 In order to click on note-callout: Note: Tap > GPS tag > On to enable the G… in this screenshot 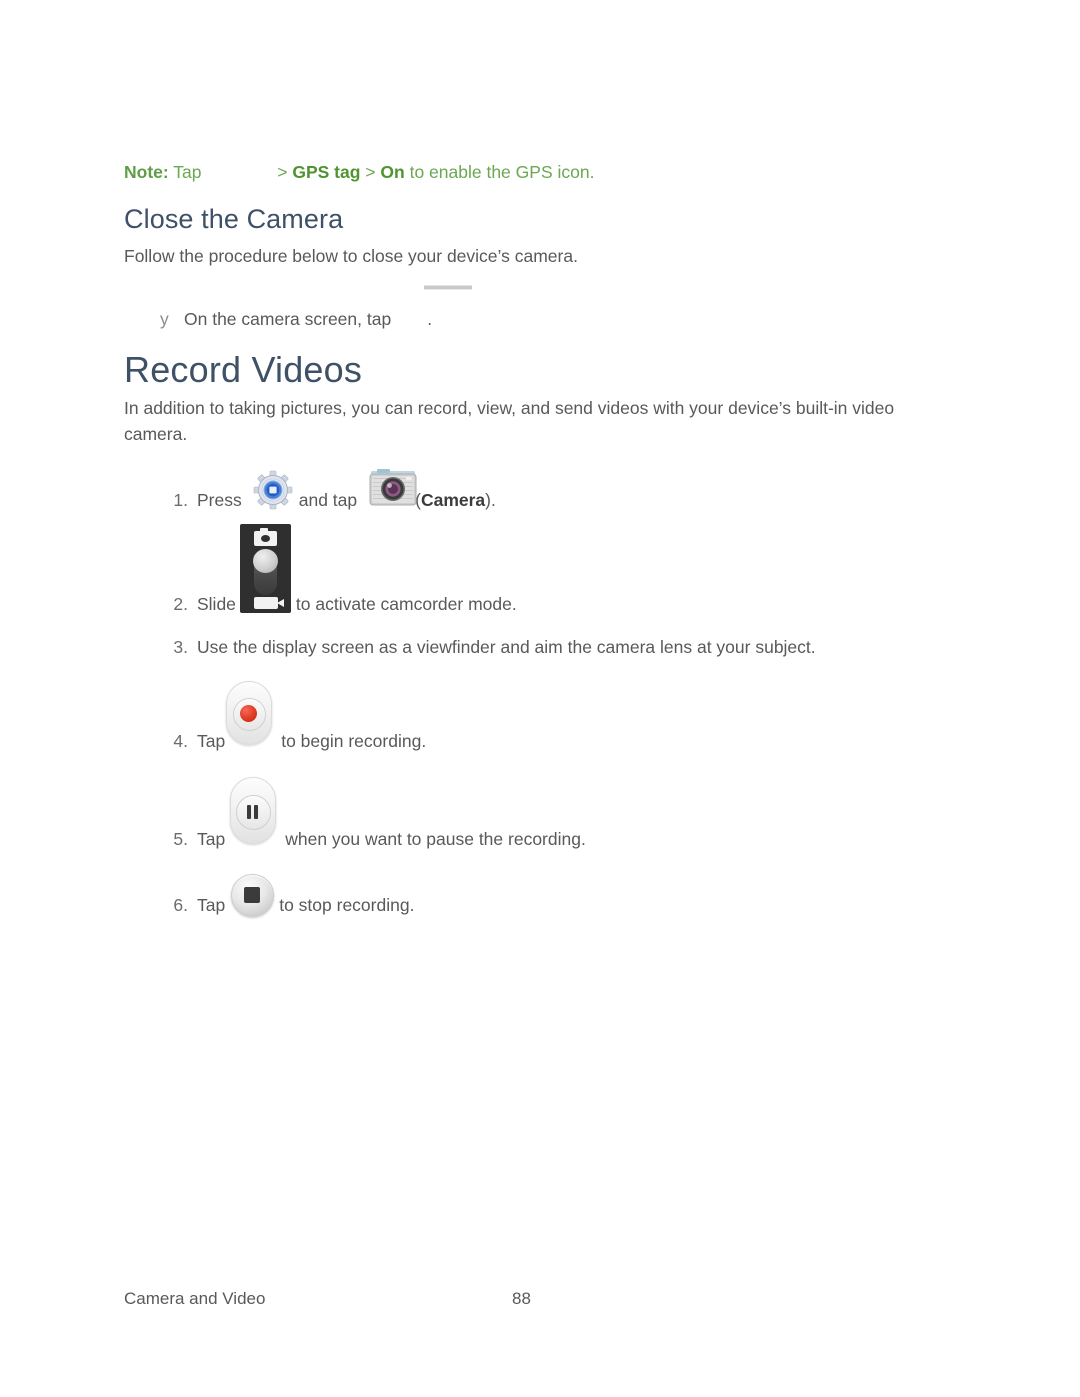, I will do `click(359, 172)`.